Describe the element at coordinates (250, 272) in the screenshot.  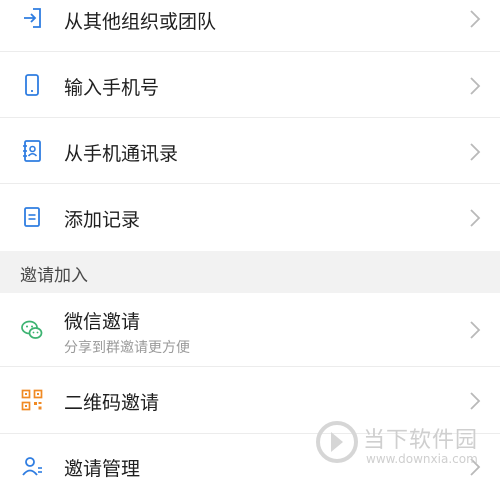
I see `section-header-invite: 邀请加入` at that location.